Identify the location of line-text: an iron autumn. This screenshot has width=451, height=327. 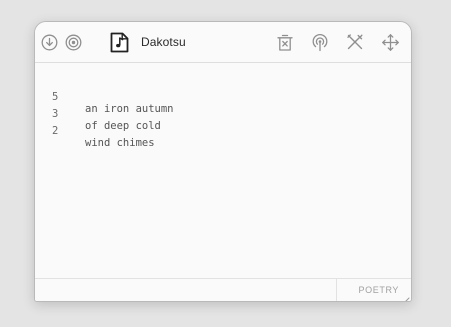
(129, 109).